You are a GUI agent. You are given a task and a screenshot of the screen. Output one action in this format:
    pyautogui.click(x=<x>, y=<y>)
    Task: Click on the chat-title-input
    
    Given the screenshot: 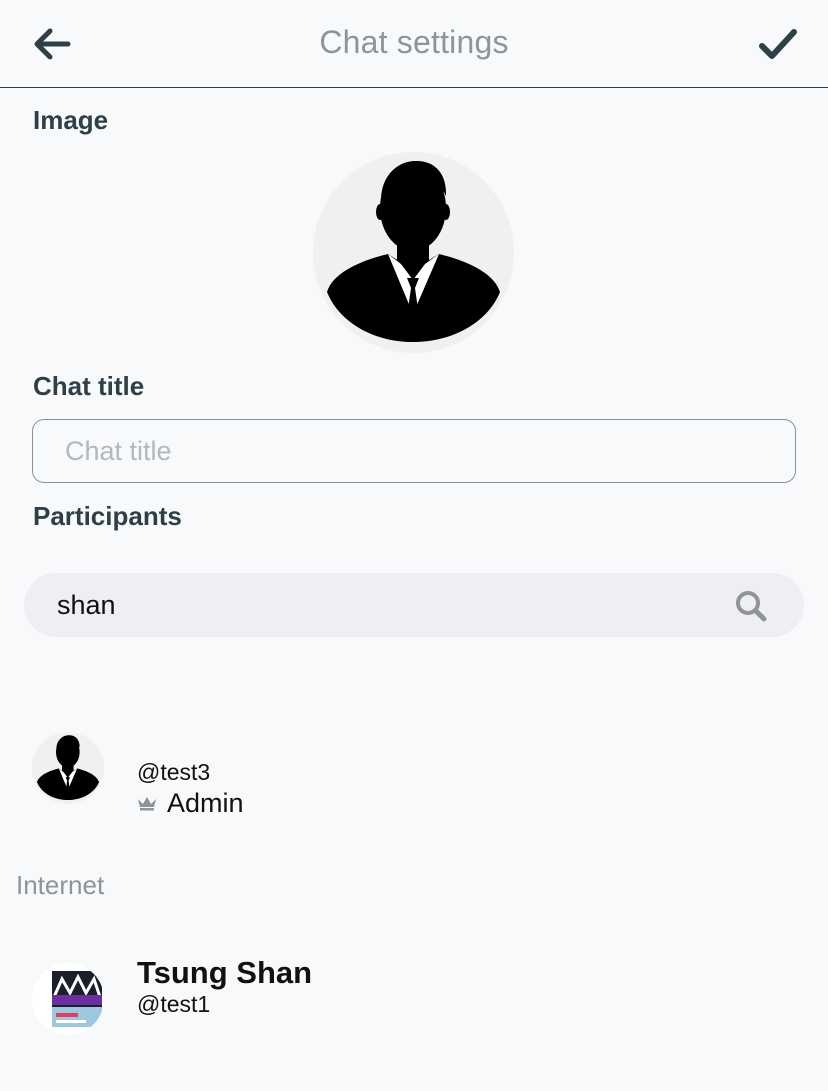 What is the action you would take?
    pyautogui.click(x=414, y=451)
    